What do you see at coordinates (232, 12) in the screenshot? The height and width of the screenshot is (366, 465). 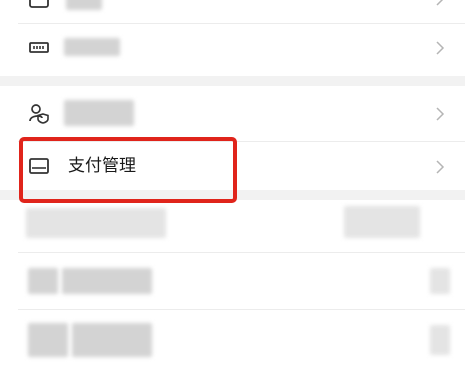 I see `menu-item-top-cutoff` at bounding box center [232, 12].